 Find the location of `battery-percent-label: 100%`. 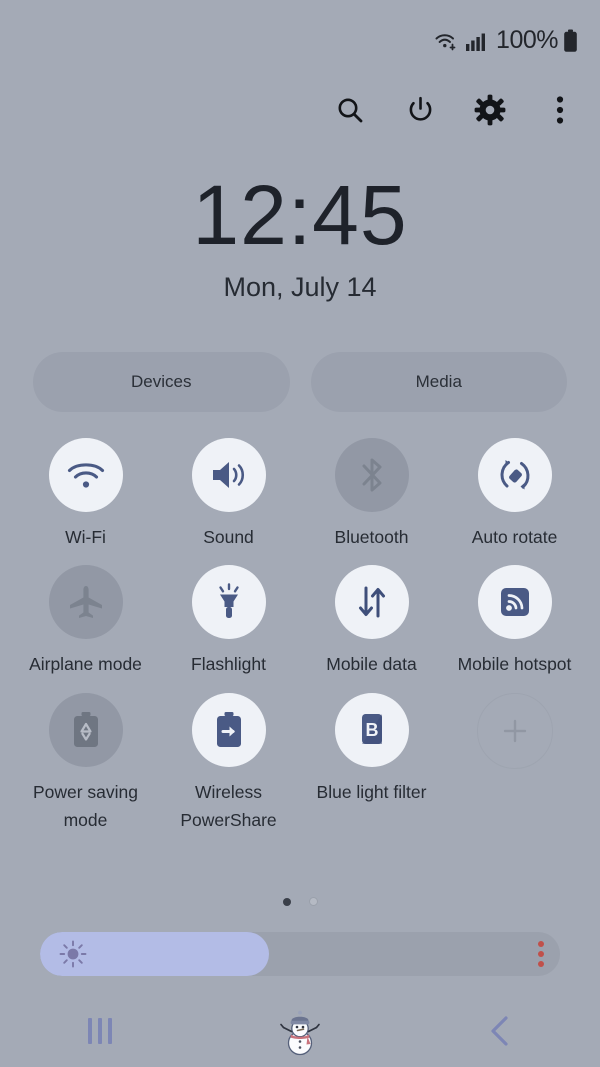

battery-percent-label: 100% is located at coordinates (527, 39).